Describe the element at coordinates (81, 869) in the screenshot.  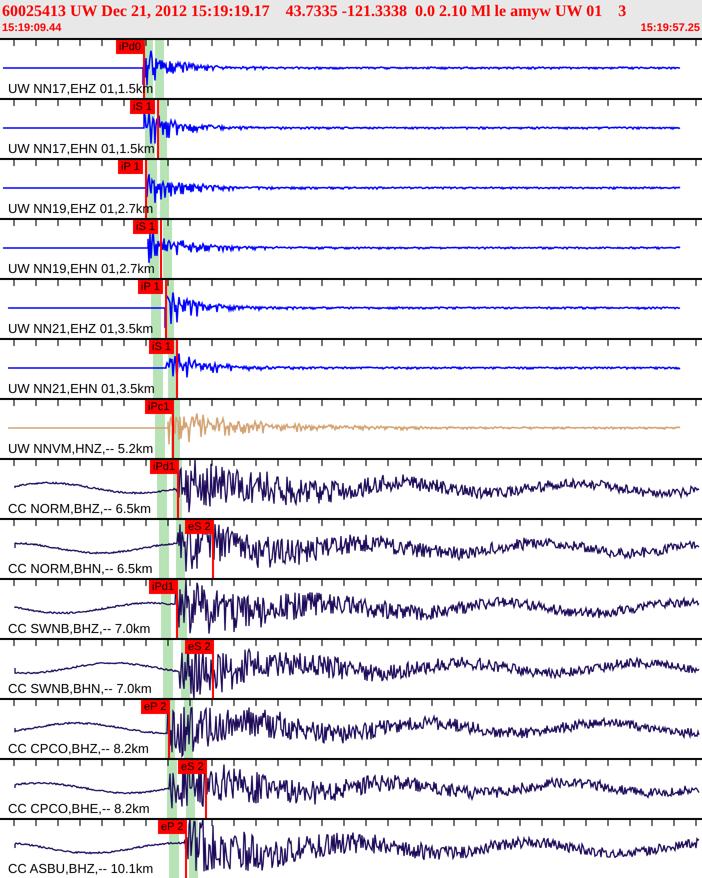
I see `trace-label: CC ASBU,BHZ,-- 10.1km` at that location.